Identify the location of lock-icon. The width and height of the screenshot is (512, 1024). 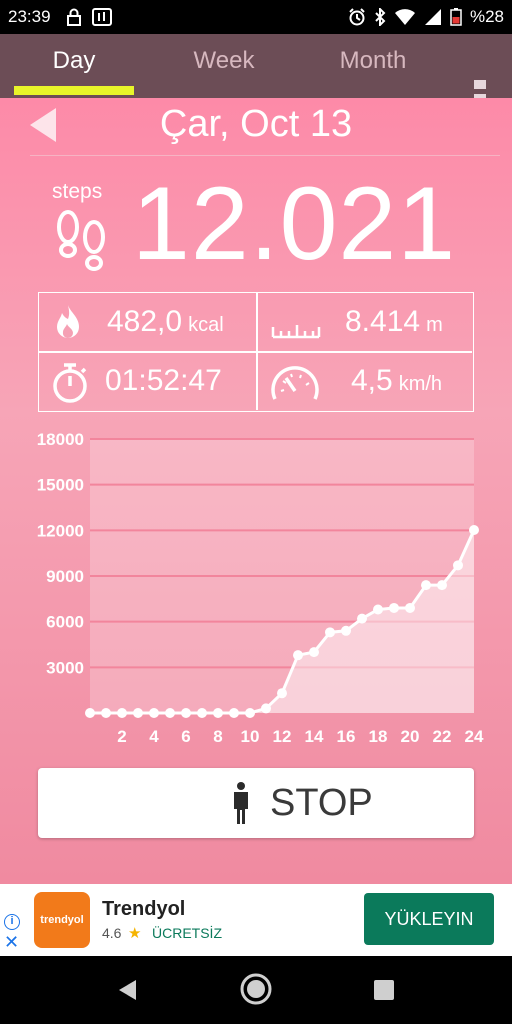
(74, 17).